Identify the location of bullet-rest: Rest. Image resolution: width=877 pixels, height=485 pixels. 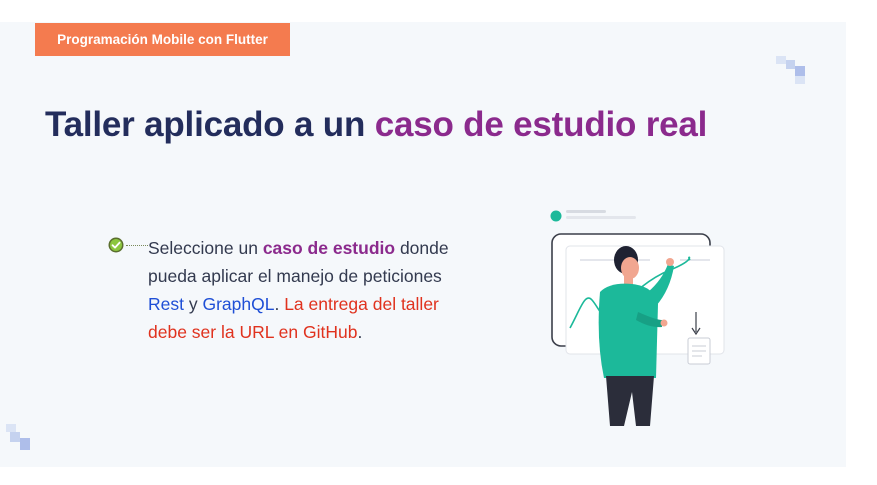
(166, 304).